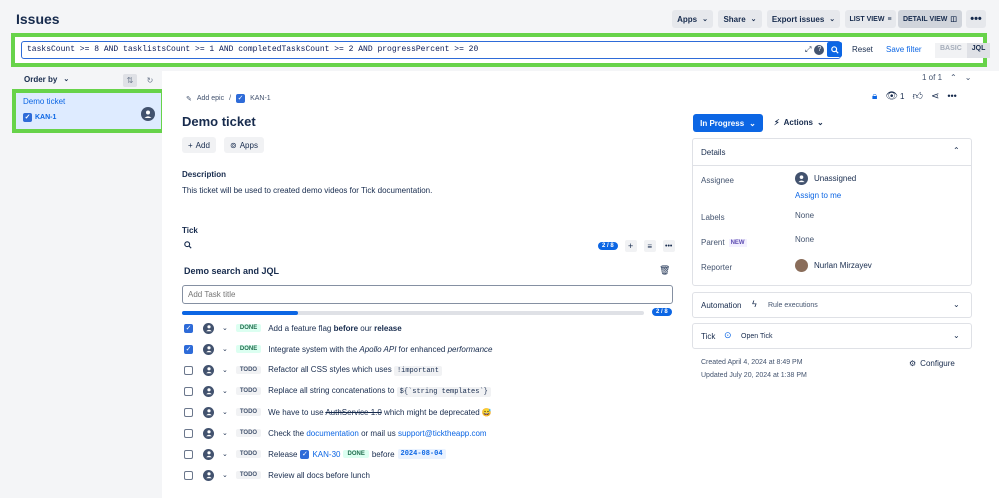 Image resolution: width=999 pixels, height=498 pixels. Describe the element at coordinates (825, 178) in the screenshot. I see `assignee-field: Unassigned` at that location.